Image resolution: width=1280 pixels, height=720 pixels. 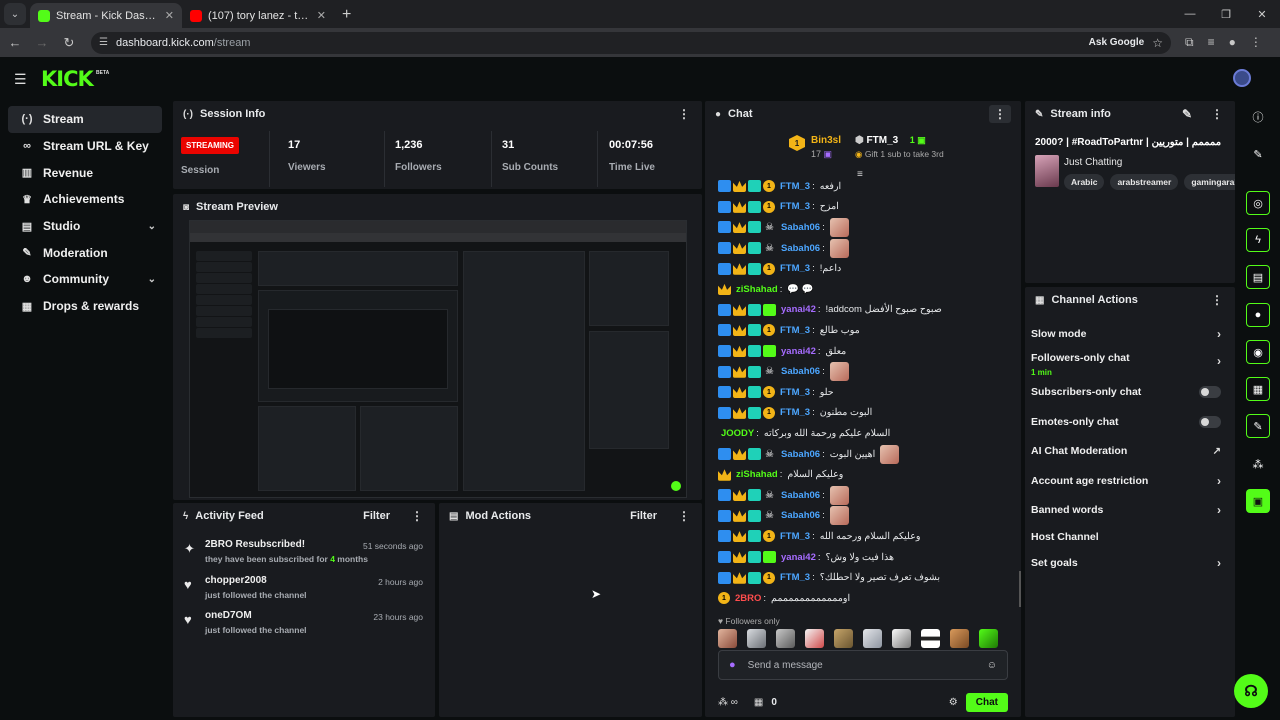 What do you see at coordinates (631, 42) in the screenshot?
I see `url-bar: ☰ dashboard.kick.com/stream Ask Google ☆` at bounding box center [631, 42].